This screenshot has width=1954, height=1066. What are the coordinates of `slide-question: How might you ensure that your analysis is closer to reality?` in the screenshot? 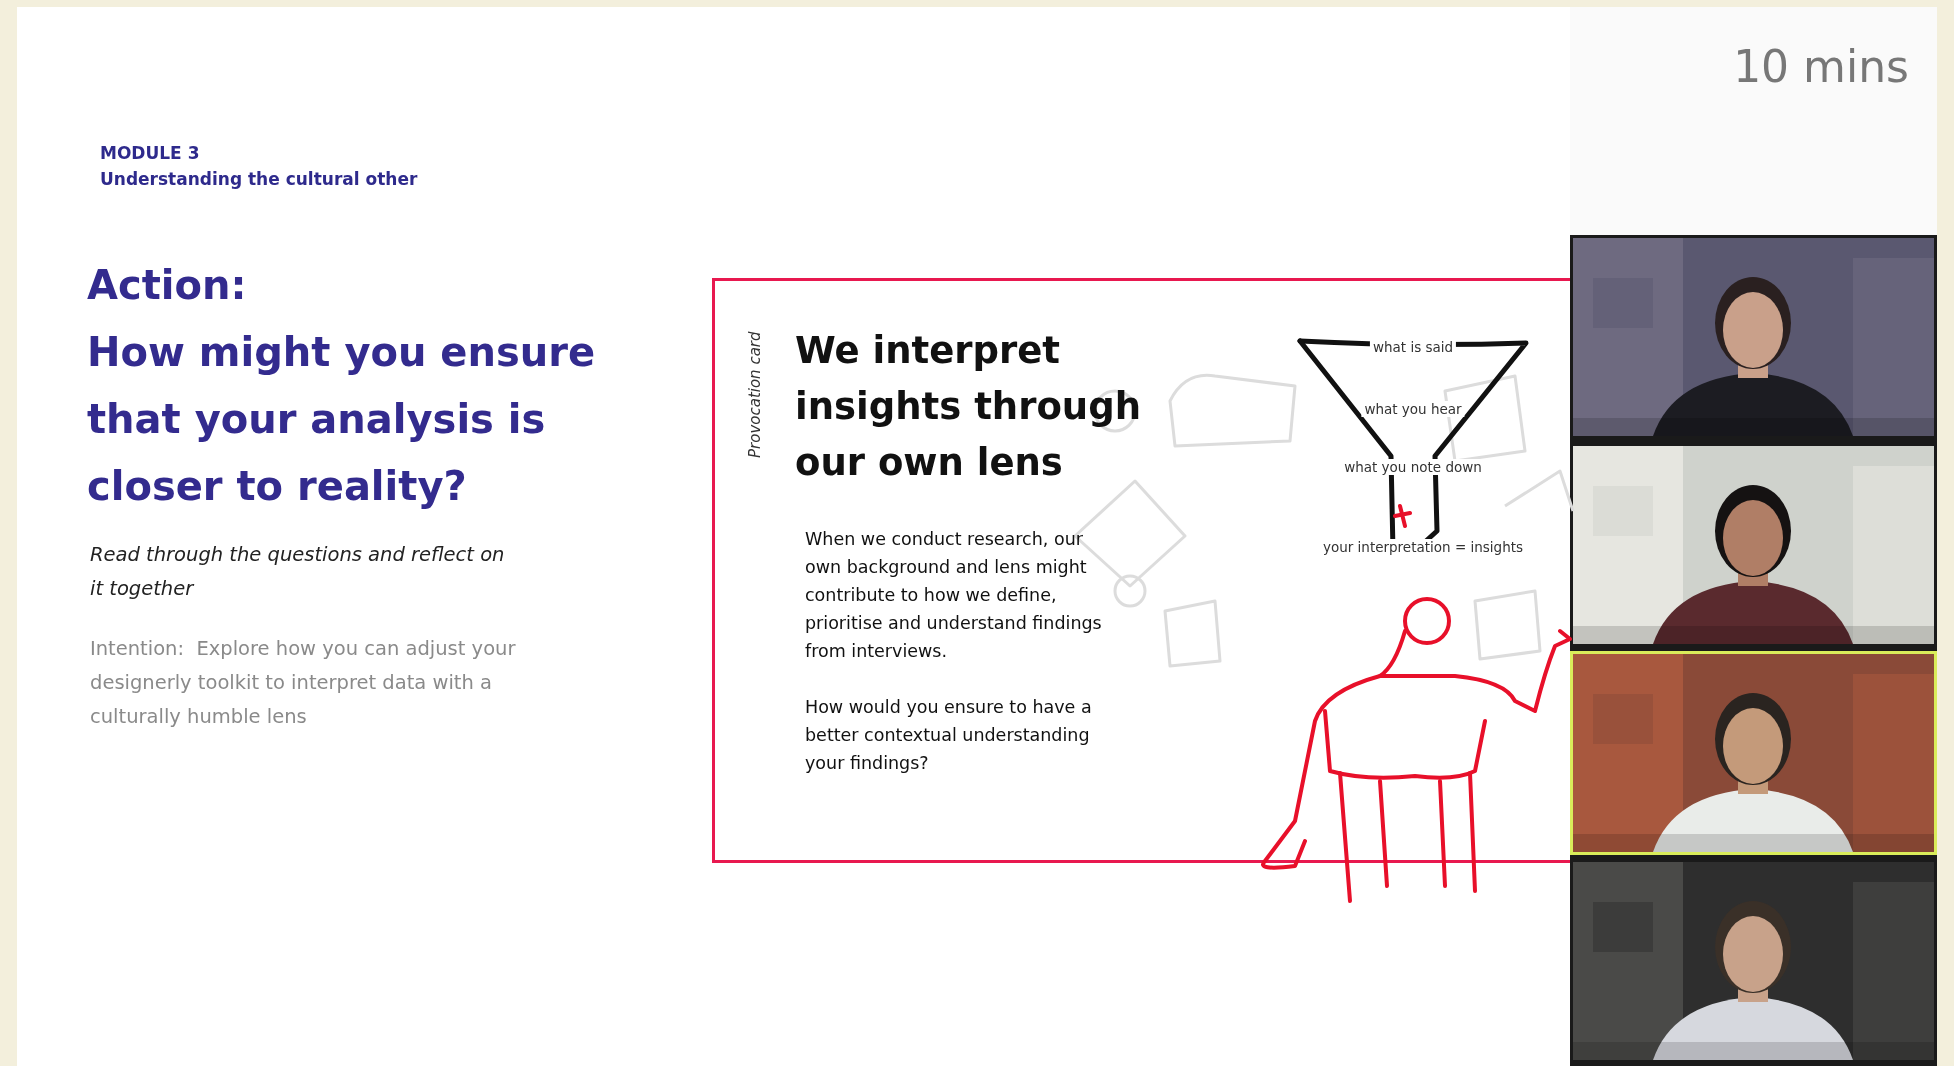 It's located at (342, 419).